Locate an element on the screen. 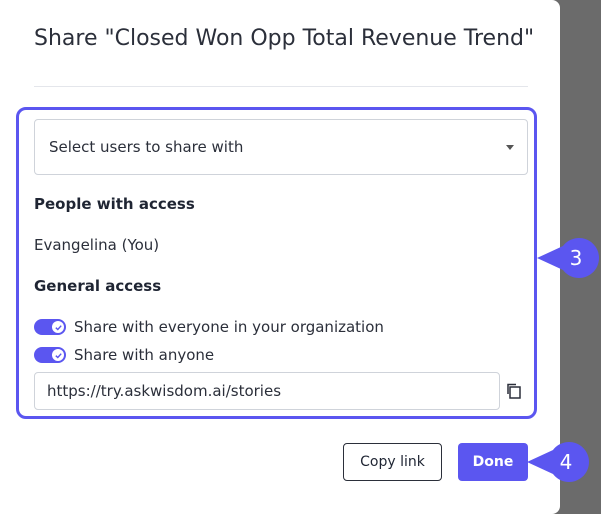 Image resolution: width=601 pixels, height=514 pixels. general-access-heading: General access is located at coordinates (98, 286).